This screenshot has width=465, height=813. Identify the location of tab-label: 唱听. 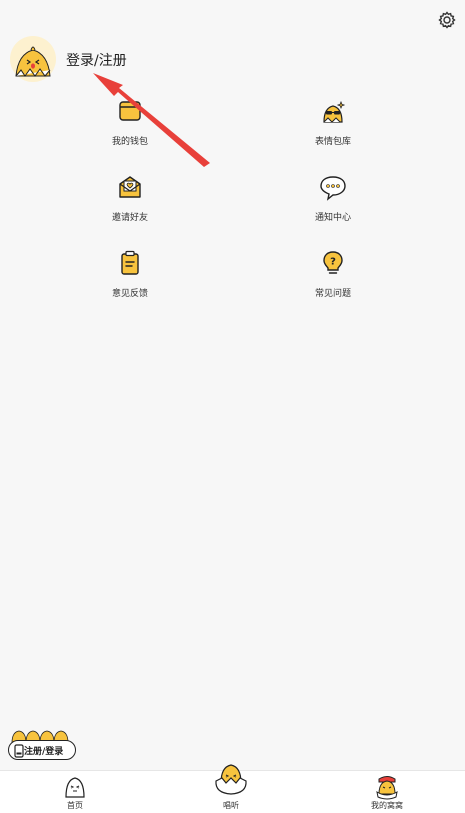
(231, 805).